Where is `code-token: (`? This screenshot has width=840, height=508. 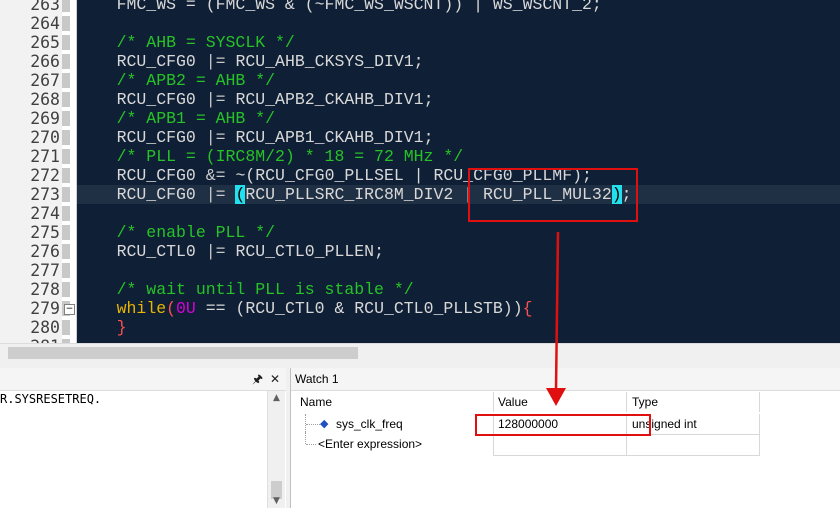 code-token: ( is located at coordinates (240, 194).